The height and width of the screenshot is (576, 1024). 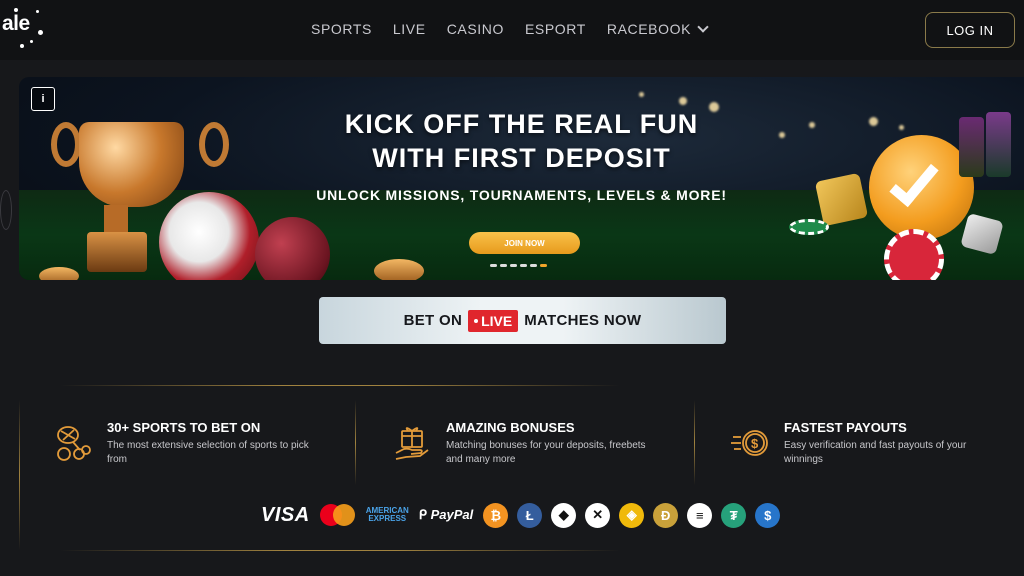 What do you see at coordinates (522, 320) in the screenshot?
I see `live-matches-banner: BET ON LIVE MATCHES NOW` at bounding box center [522, 320].